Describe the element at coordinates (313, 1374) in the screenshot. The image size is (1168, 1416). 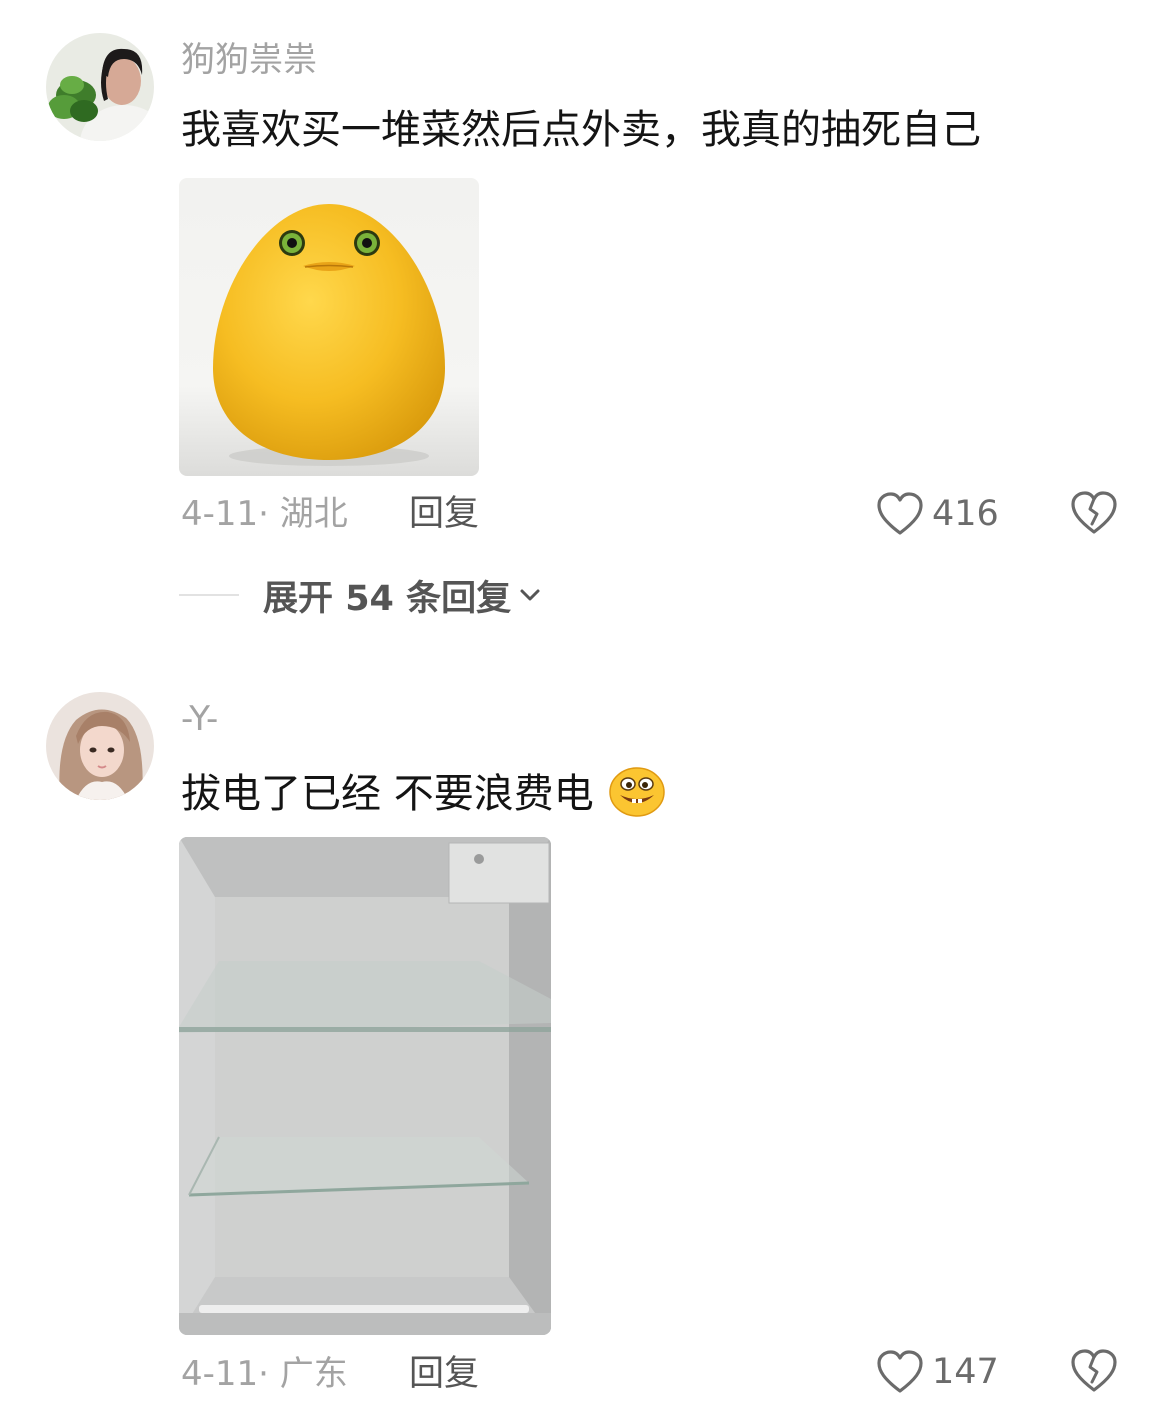
I see `comment-location: 广东` at that location.